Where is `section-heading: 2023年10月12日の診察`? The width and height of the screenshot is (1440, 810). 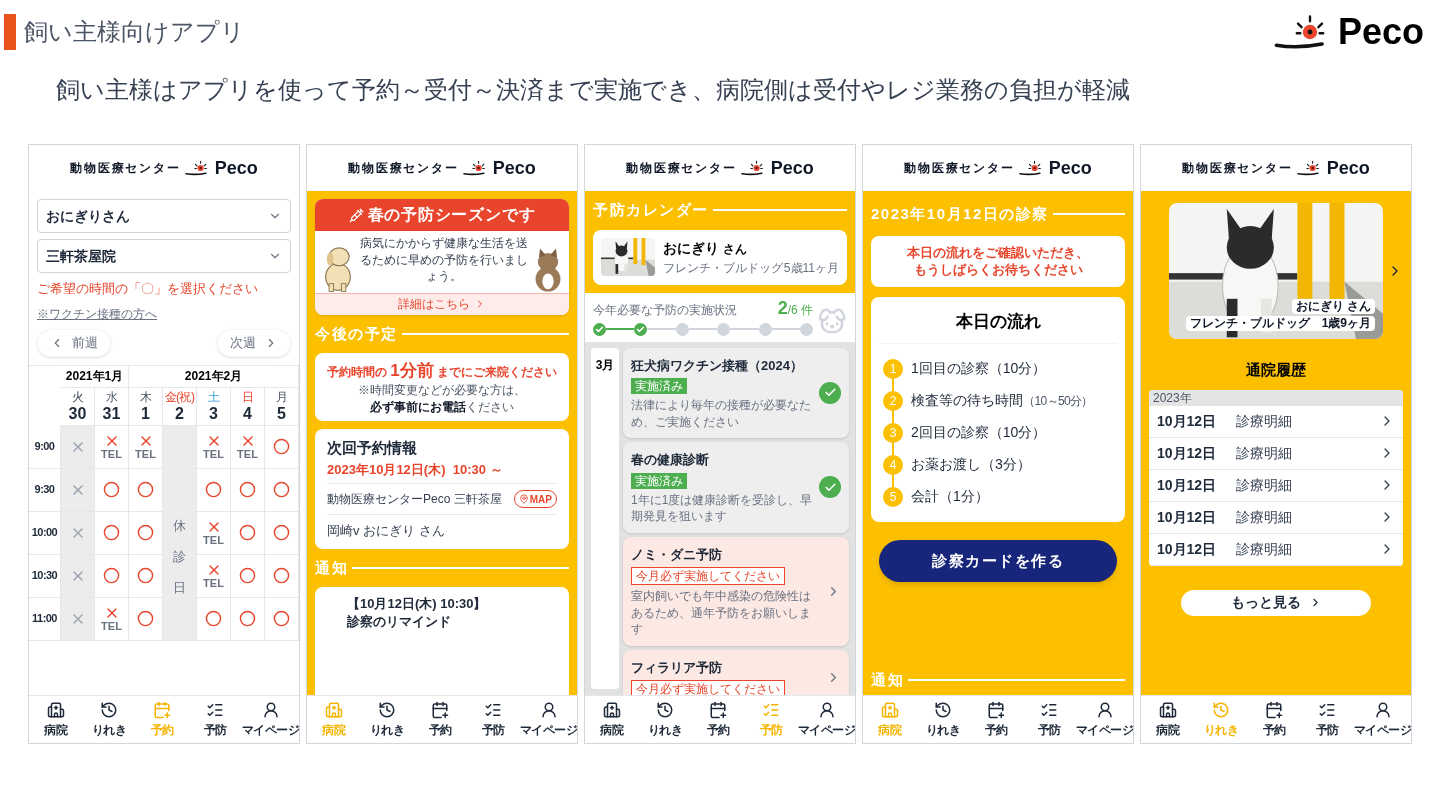 section-heading: 2023年10月12日の診察 is located at coordinates (960, 214).